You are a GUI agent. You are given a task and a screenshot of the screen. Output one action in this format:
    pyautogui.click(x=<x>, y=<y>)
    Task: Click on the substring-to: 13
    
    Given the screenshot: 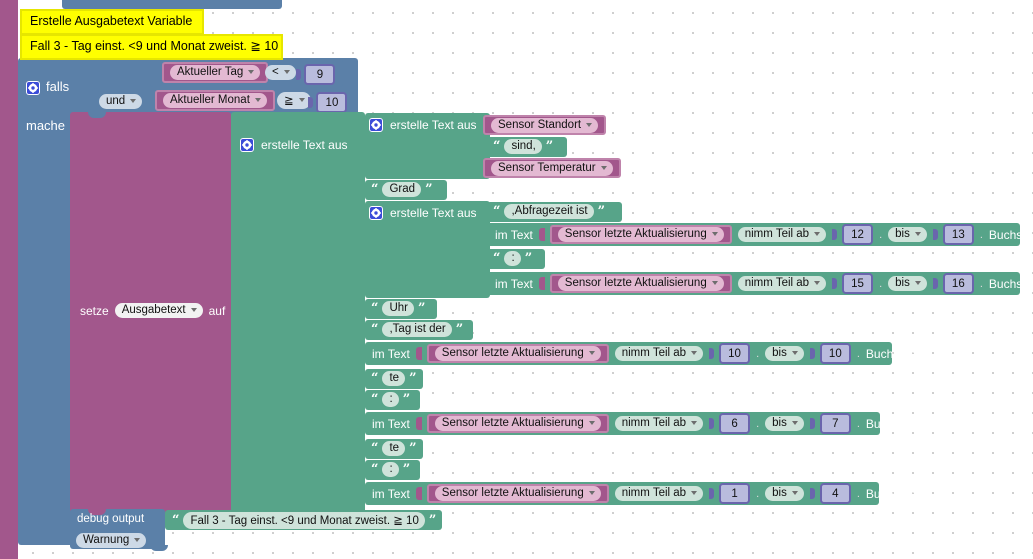 What is the action you would take?
    pyautogui.click(x=958, y=234)
    